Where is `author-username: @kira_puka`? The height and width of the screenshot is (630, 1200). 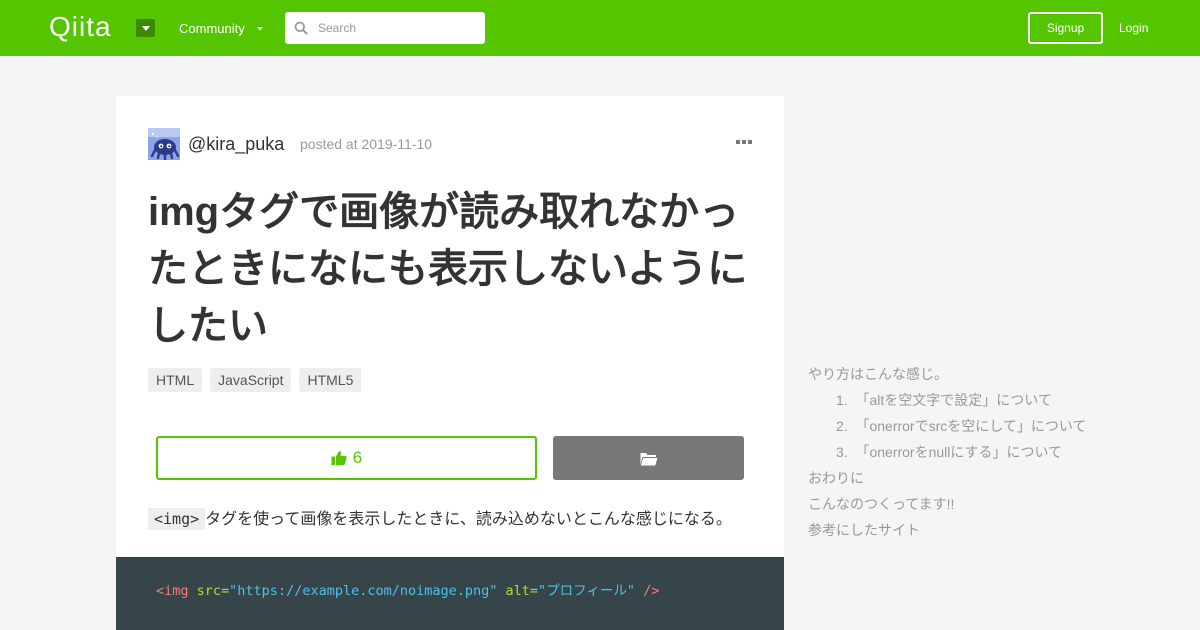 author-username: @kira_puka is located at coordinates (236, 144).